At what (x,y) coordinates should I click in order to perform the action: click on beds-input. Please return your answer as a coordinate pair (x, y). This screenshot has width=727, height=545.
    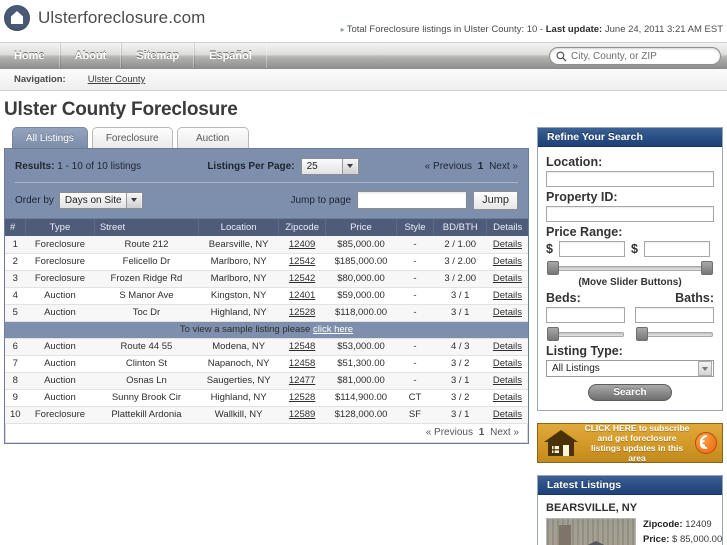
    Looking at the image, I should click on (585, 315).